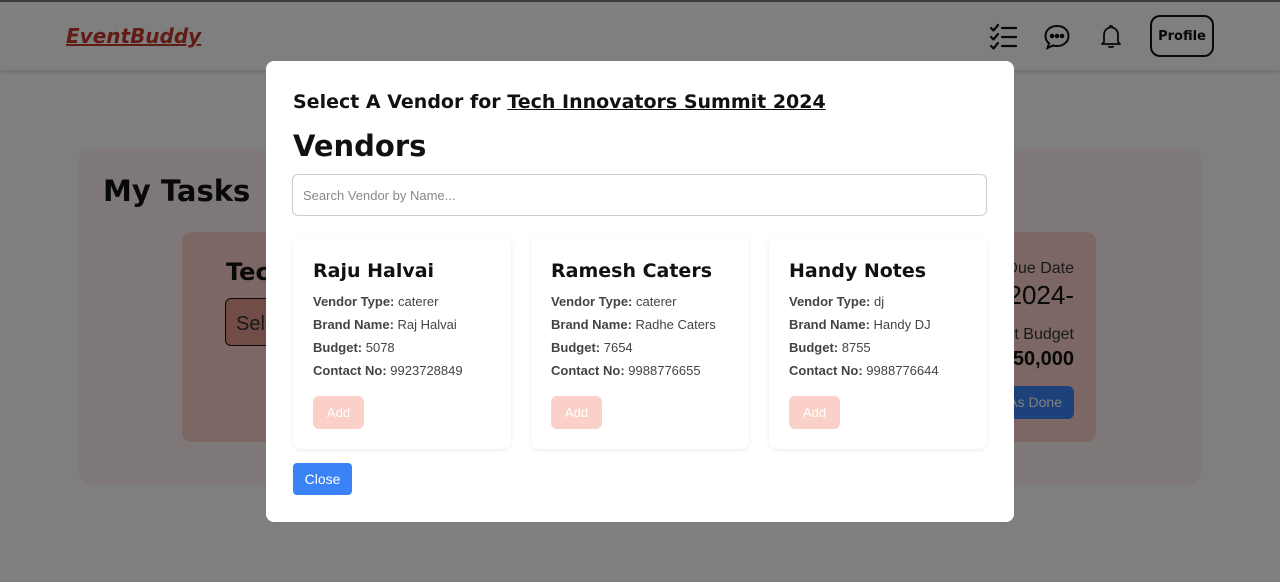  Describe the element at coordinates (400, 102) in the screenshot. I see `modal-heading-prefix: Select A Vendor for` at that location.